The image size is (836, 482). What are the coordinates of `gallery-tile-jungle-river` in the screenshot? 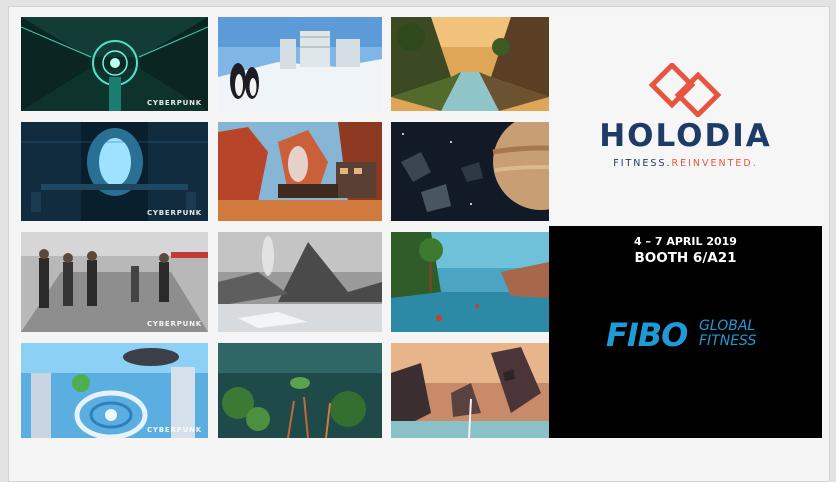 It's located at (470, 64).